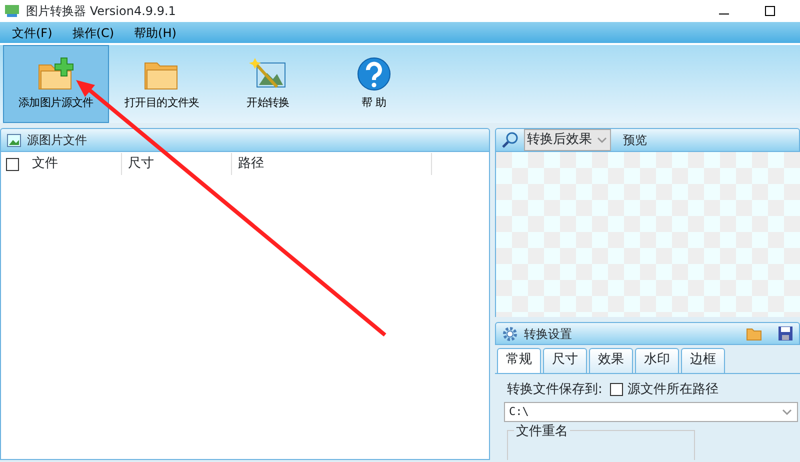  Describe the element at coordinates (14, 140) in the screenshot. I see `picture-icon` at that location.